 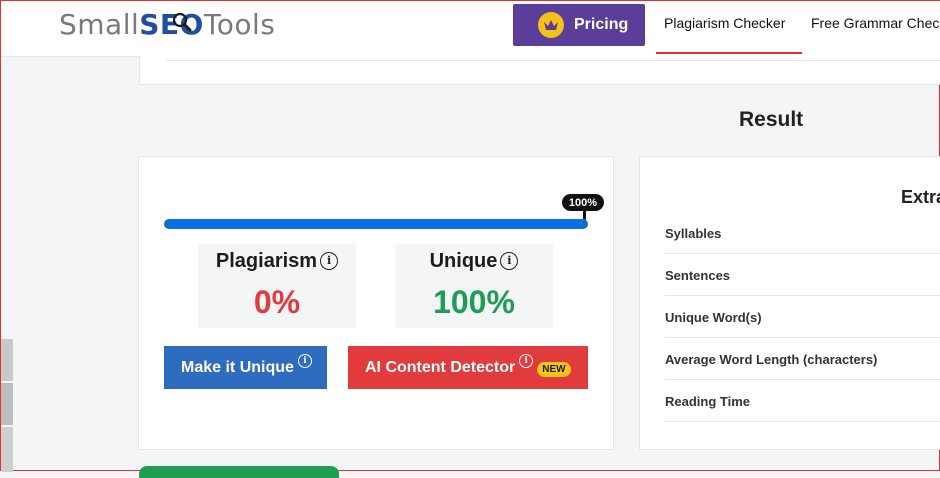 I want to click on progress-bar, so click(x=376, y=224).